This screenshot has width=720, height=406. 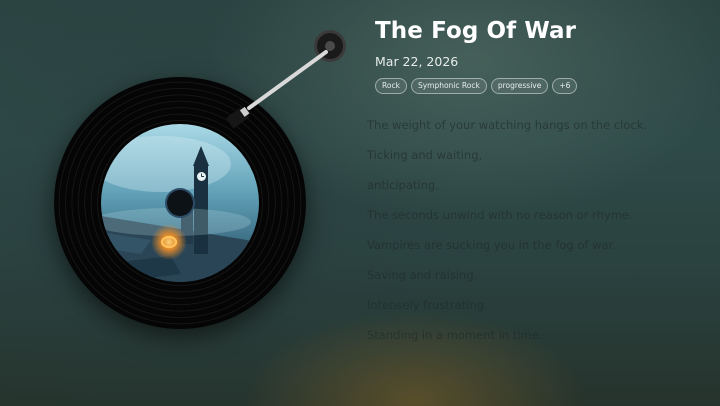 What do you see at coordinates (417, 61) in the screenshot?
I see `release-date: Mar 22, 2026` at bounding box center [417, 61].